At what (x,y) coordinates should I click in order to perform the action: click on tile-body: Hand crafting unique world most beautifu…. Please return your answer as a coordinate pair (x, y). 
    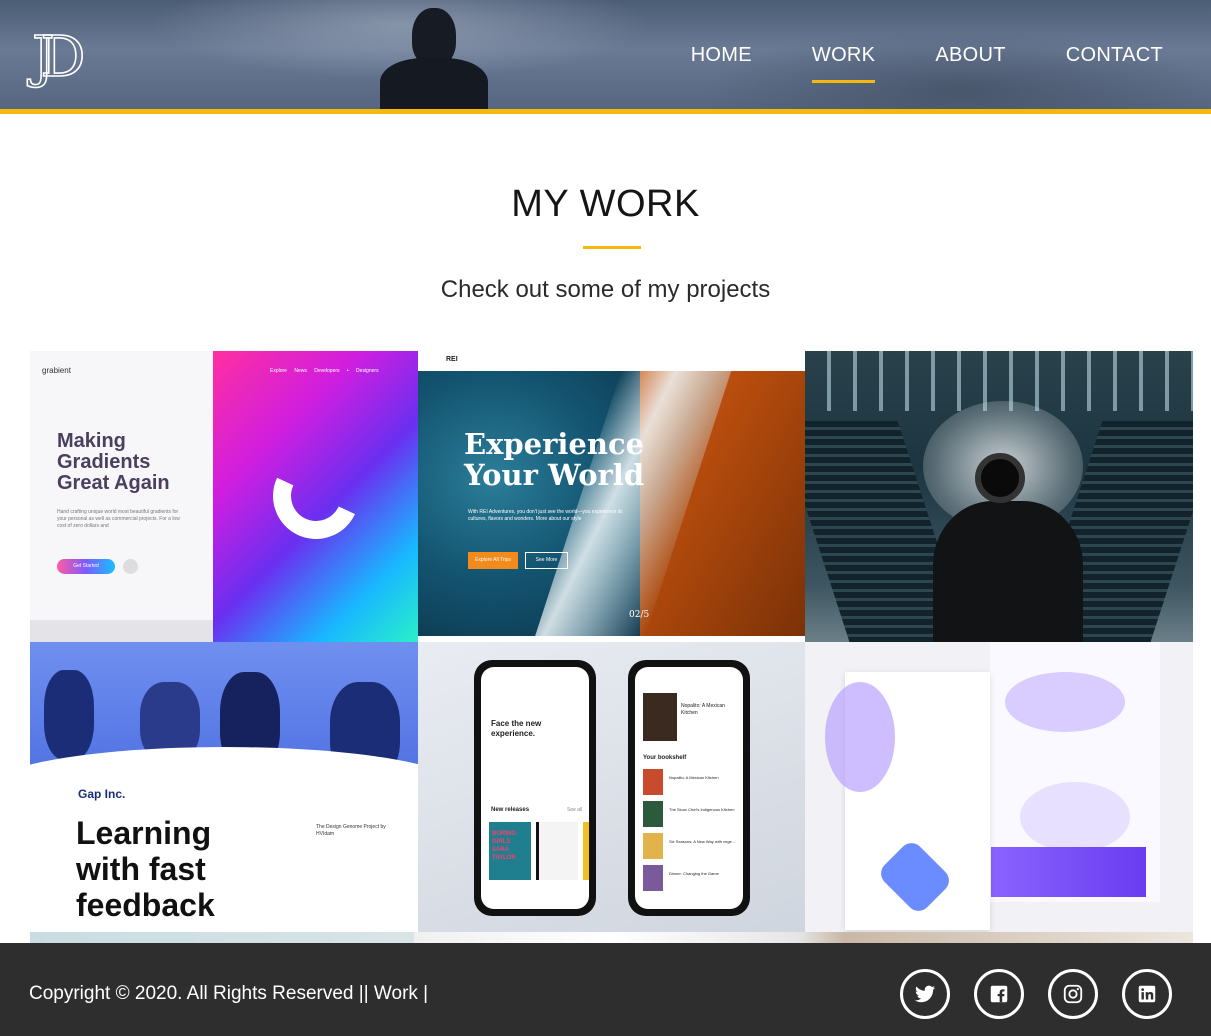
    Looking at the image, I should click on (118, 519).